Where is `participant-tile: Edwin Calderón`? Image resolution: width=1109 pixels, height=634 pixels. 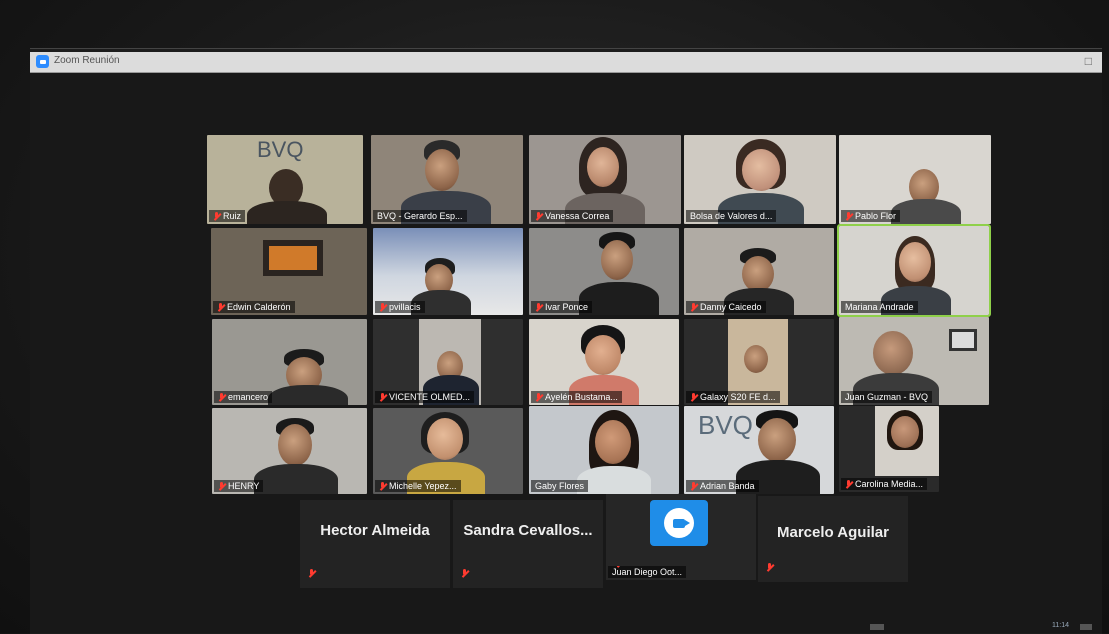 participant-tile: Edwin Calderón is located at coordinates (289, 271).